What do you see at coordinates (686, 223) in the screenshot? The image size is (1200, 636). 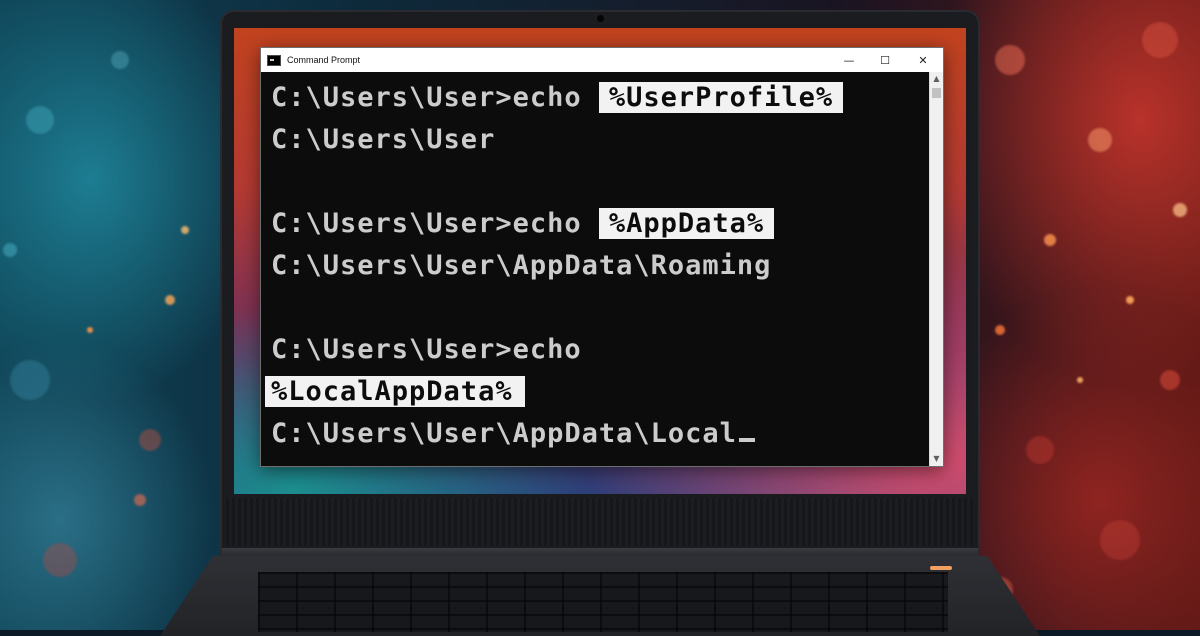 I see `highlighted-command: %AppData%` at bounding box center [686, 223].